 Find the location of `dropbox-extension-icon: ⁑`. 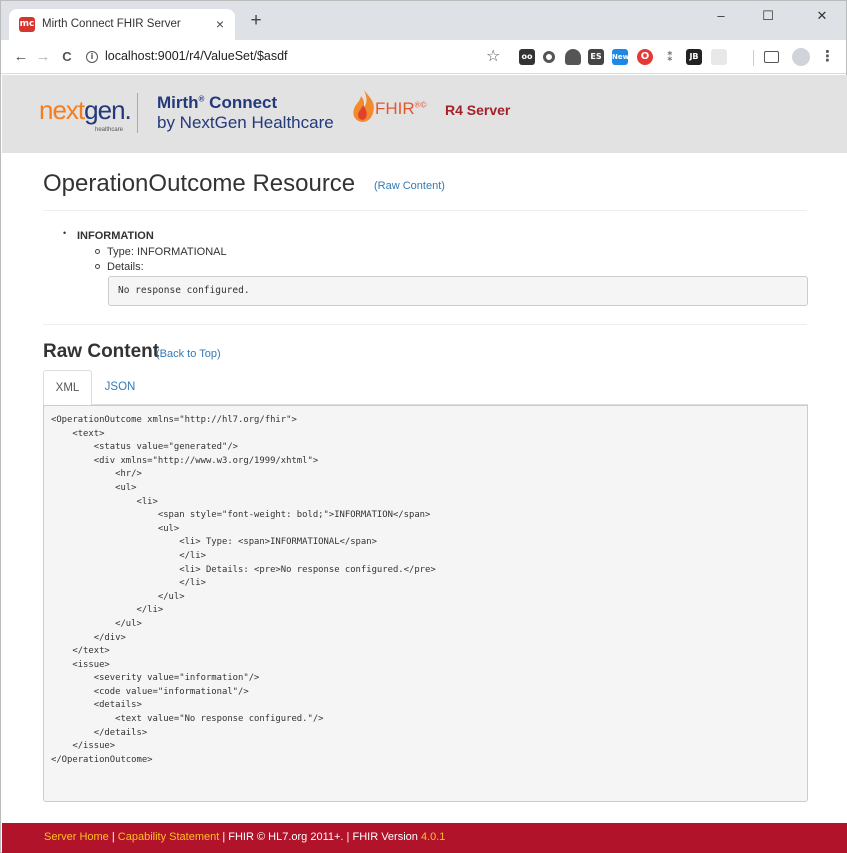

dropbox-extension-icon: ⁑ is located at coordinates (670, 57).